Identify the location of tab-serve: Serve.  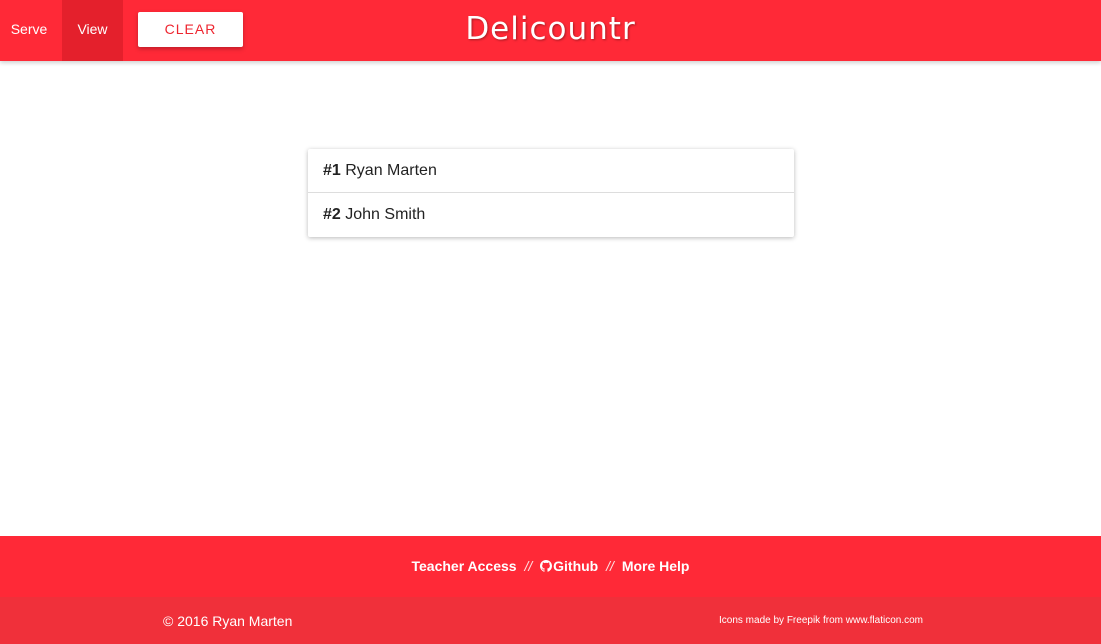
(29, 30).